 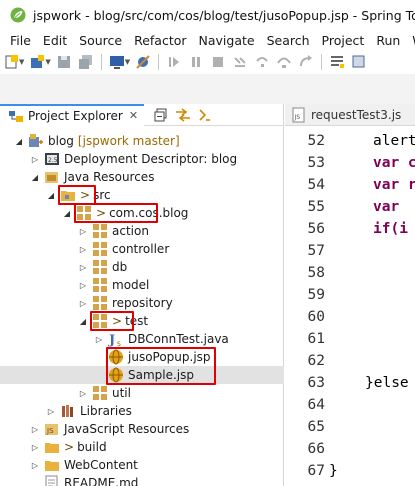 I want to click on menu-file: File, so click(x=18, y=40).